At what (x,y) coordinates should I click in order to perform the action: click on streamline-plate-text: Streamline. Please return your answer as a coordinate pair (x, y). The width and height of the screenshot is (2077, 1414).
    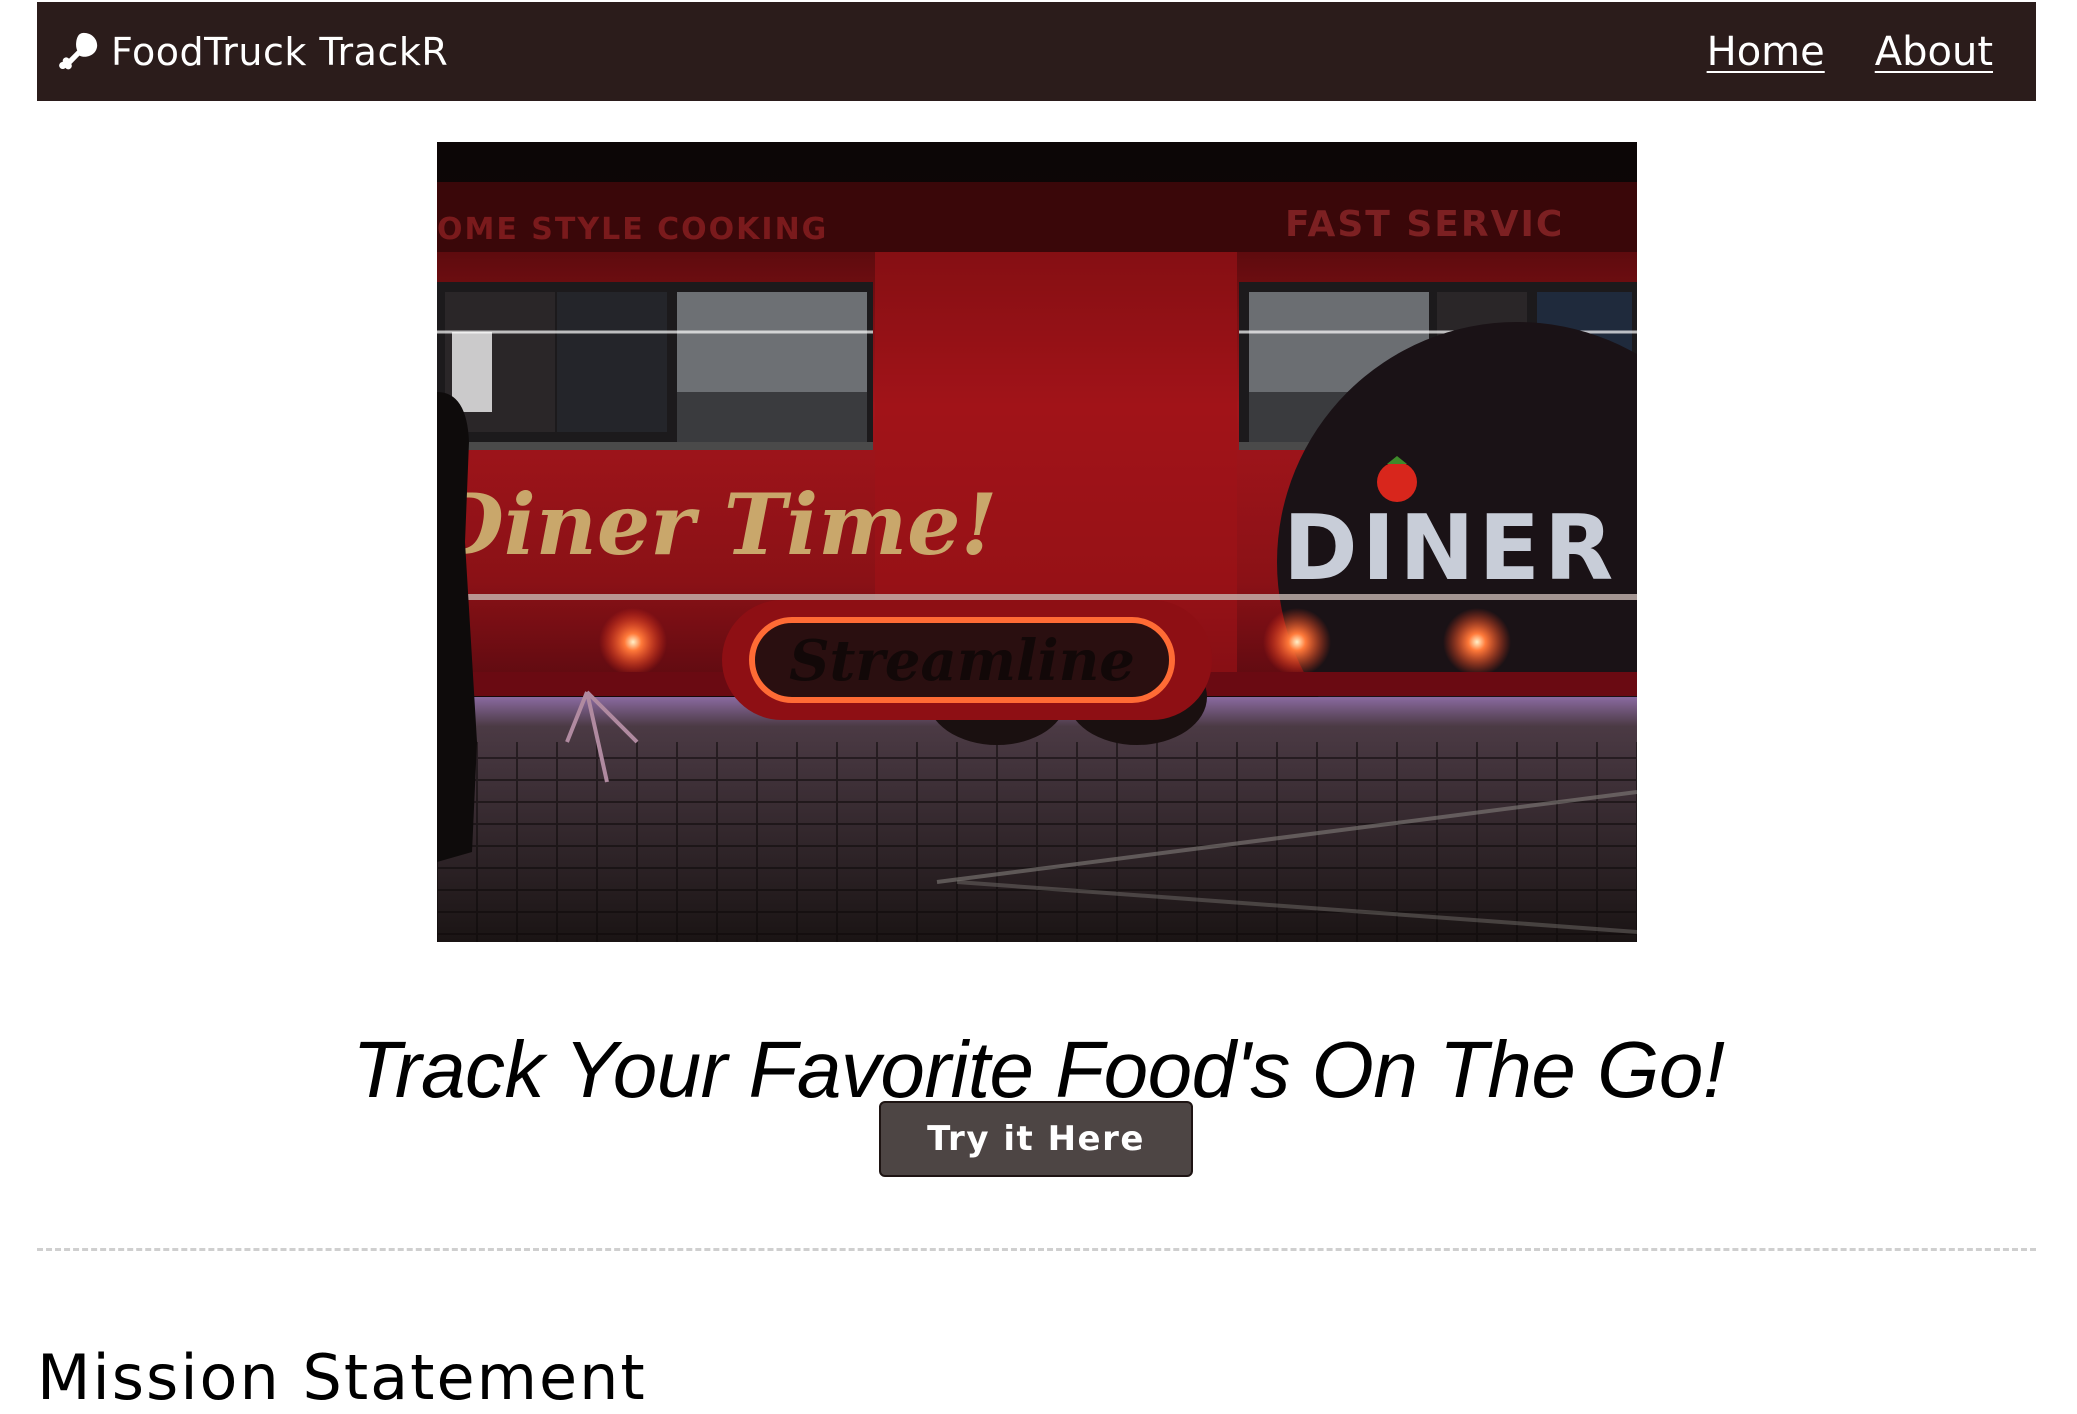
    Looking at the image, I should click on (962, 661).